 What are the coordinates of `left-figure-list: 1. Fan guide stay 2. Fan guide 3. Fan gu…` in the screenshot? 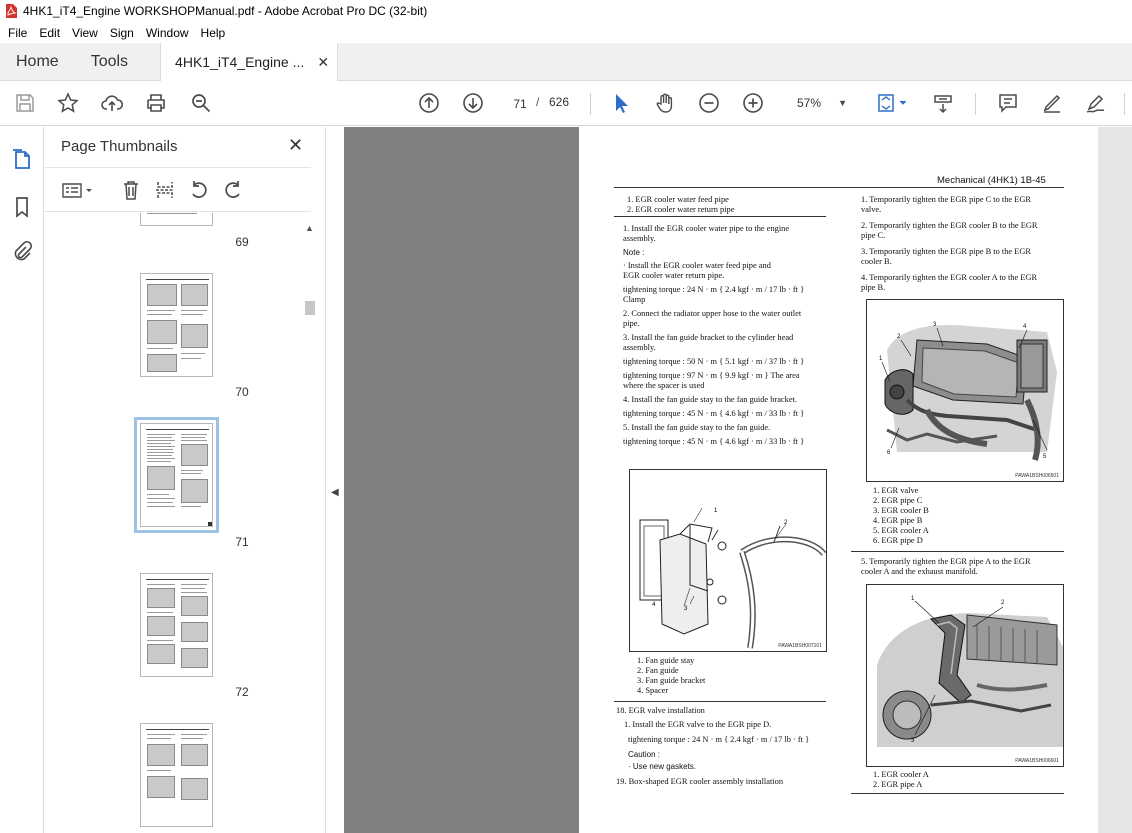 It's located at (671, 675).